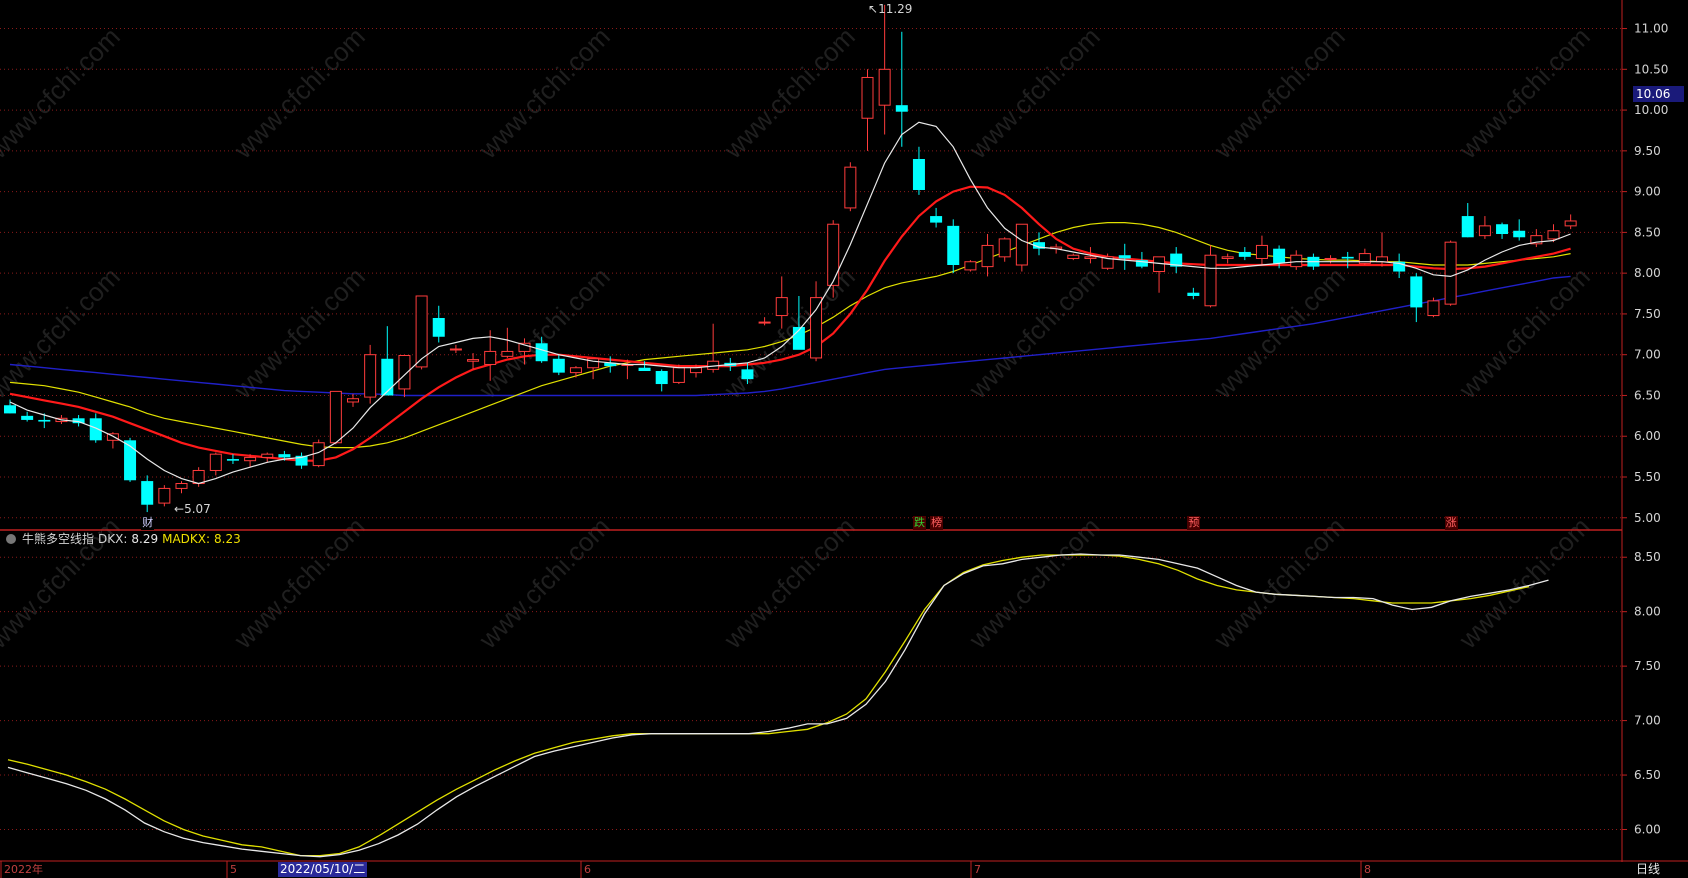 This screenshot has height=878, width=1688. Describe the element at coordinates (788, 332) in the screenshot. I see `watermark-text-10: www.cfchi.com` at that location.